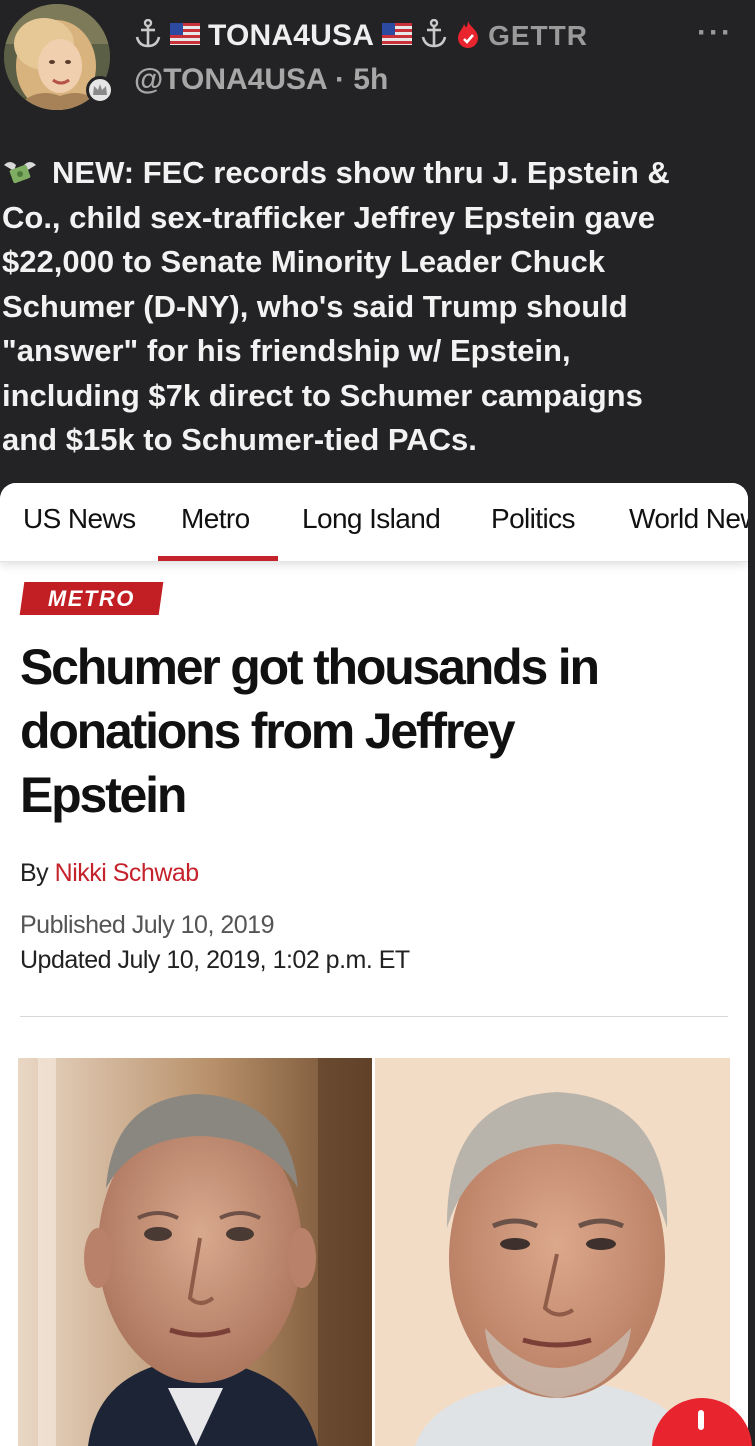 The height and width of the screenshot is (1446, 755). Describe the element at coordinates (303, 261) in the screenshot. I see `post-text-line: $22,000 to Senate Minority Leader Chuck` at that location.